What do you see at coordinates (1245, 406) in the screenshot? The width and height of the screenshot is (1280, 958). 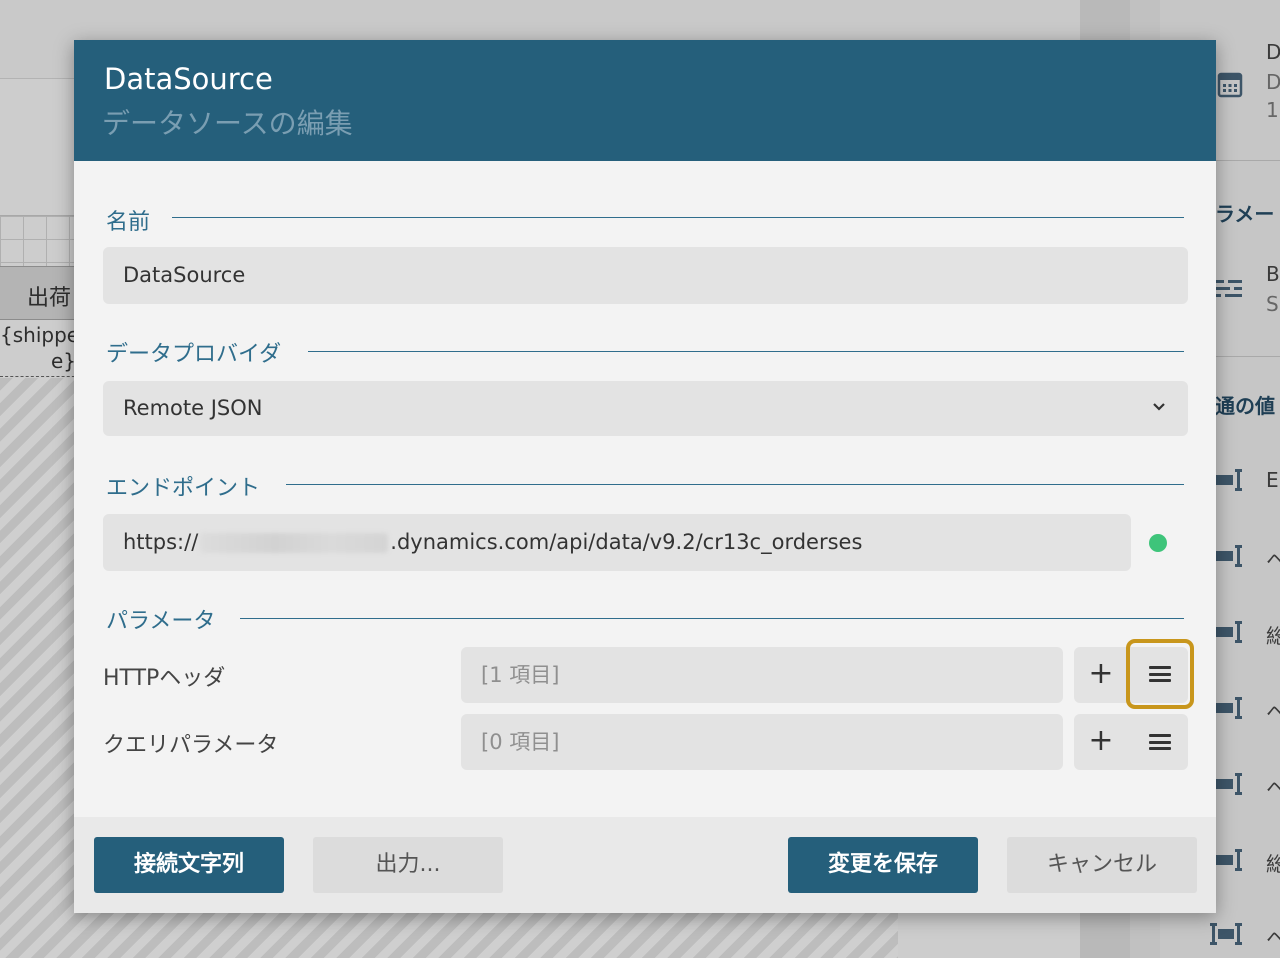 I see `panel-section-common-values: 通の値` at bounding box center [1245, 406].